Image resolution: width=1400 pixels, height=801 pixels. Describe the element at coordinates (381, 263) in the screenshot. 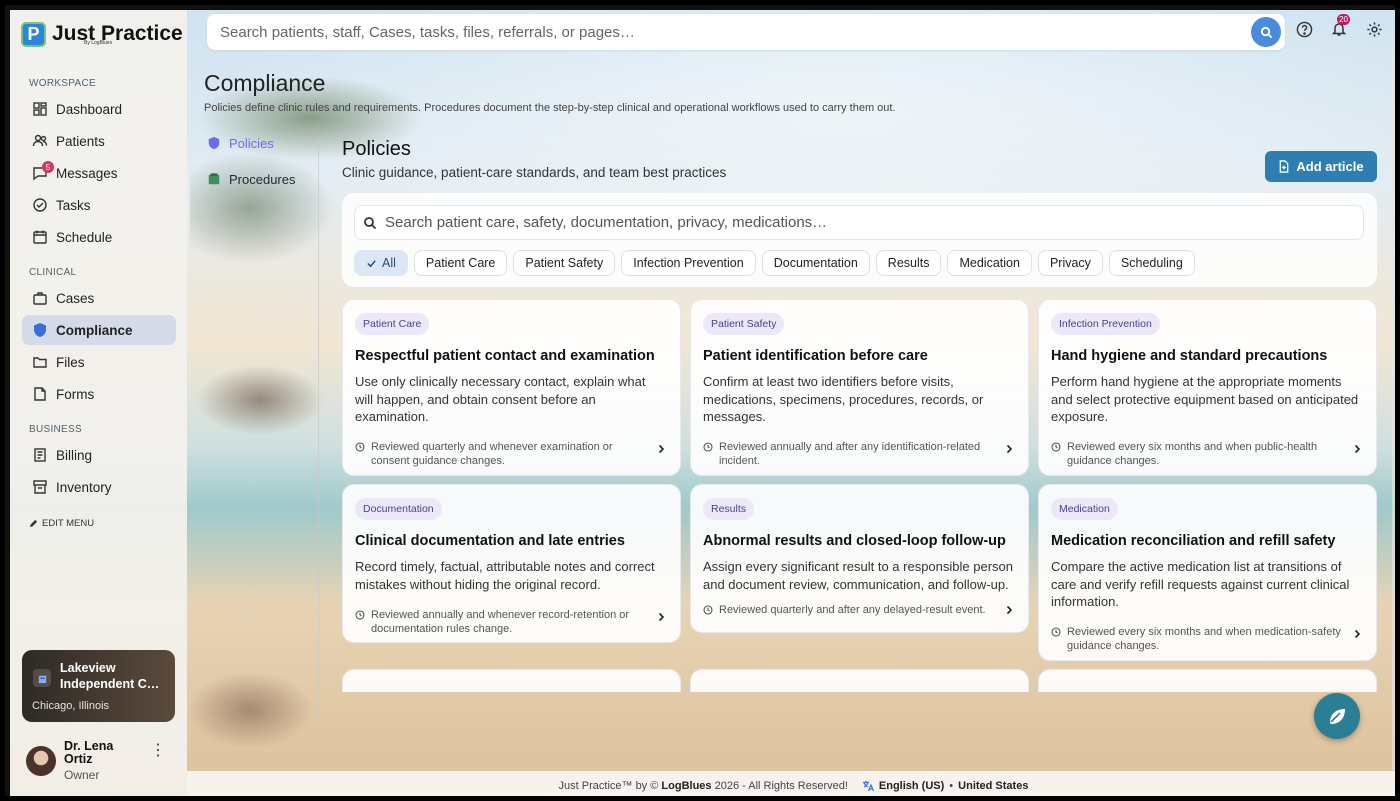

I see `filter-chip-all: All` at that location.